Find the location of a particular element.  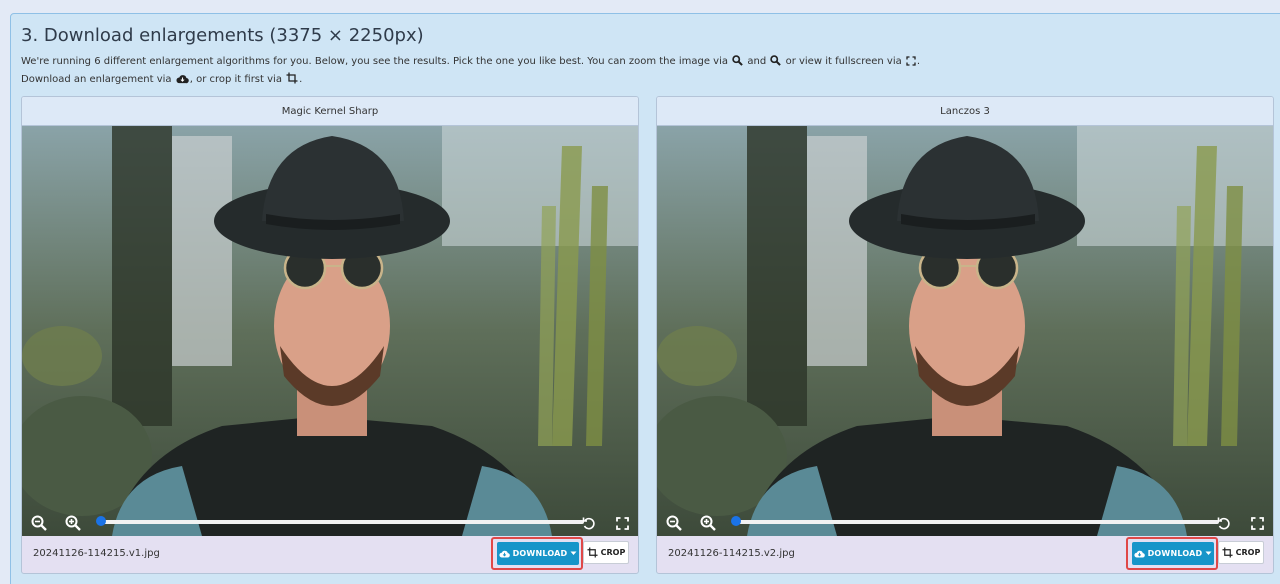

desc-text-2: or view it fullscreen via is located at coordinates (843, 61).